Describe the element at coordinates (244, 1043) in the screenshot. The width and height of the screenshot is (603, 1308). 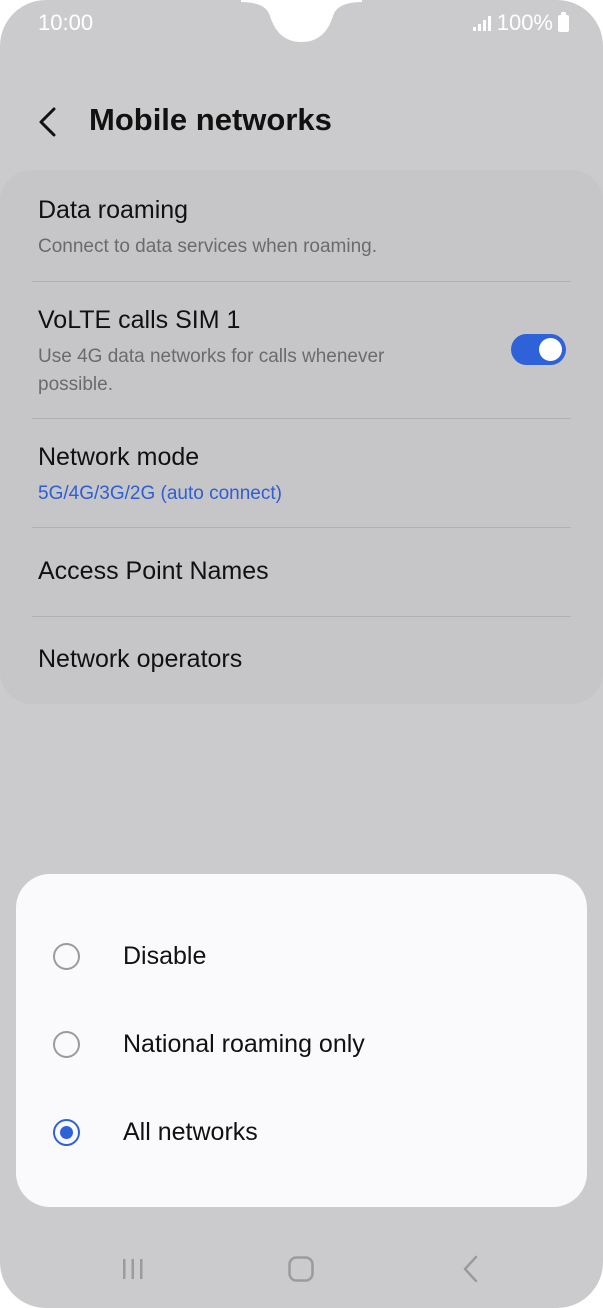
I see `option-label: National roaming only` at that location.